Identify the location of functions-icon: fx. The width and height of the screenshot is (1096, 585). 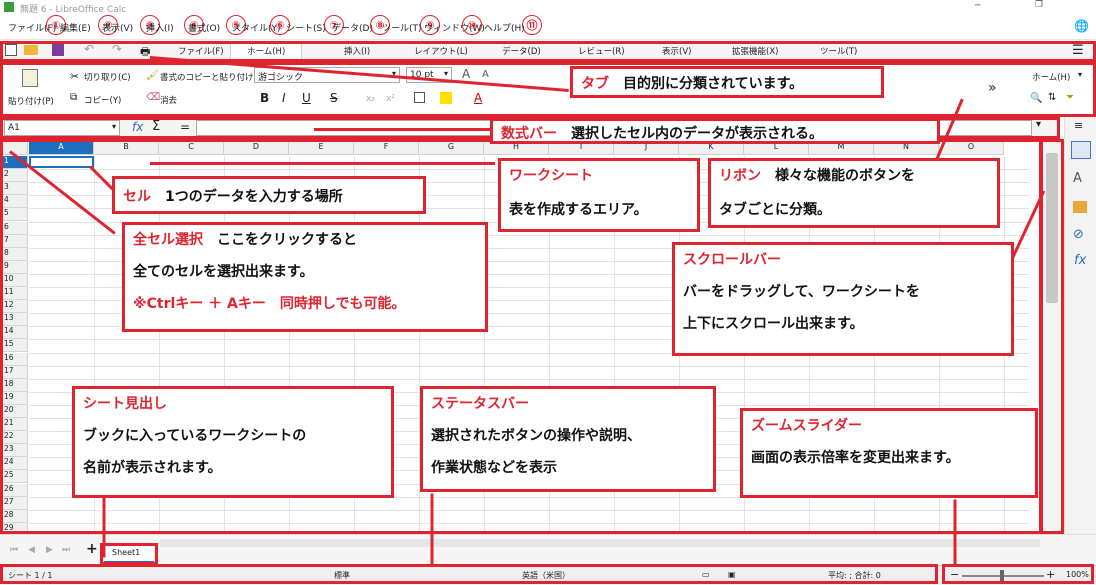
(1080, 260).